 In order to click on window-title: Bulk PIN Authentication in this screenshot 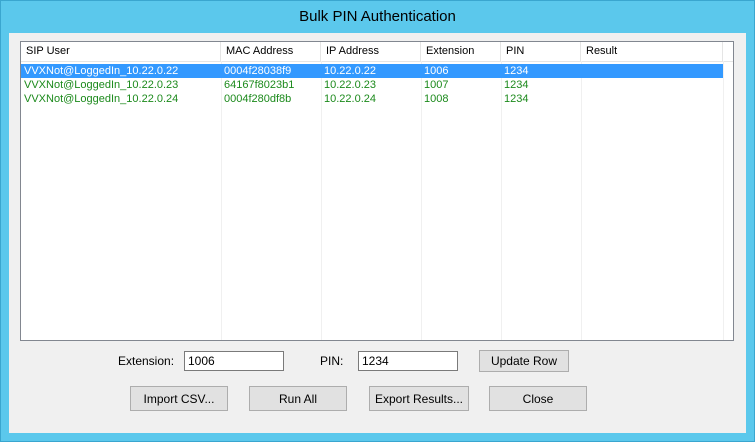, I will do `click(377, 16)`.